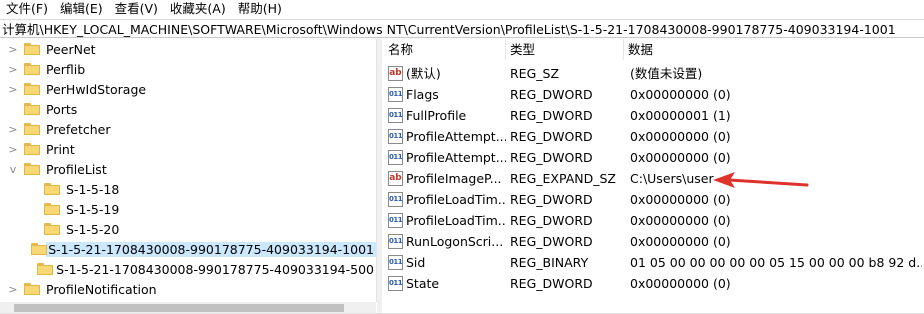  What do you see at coordinates (81, 9) in the screenshot?
I see `menu-edit: 编辑(E)` at bounding box center [81, 9].